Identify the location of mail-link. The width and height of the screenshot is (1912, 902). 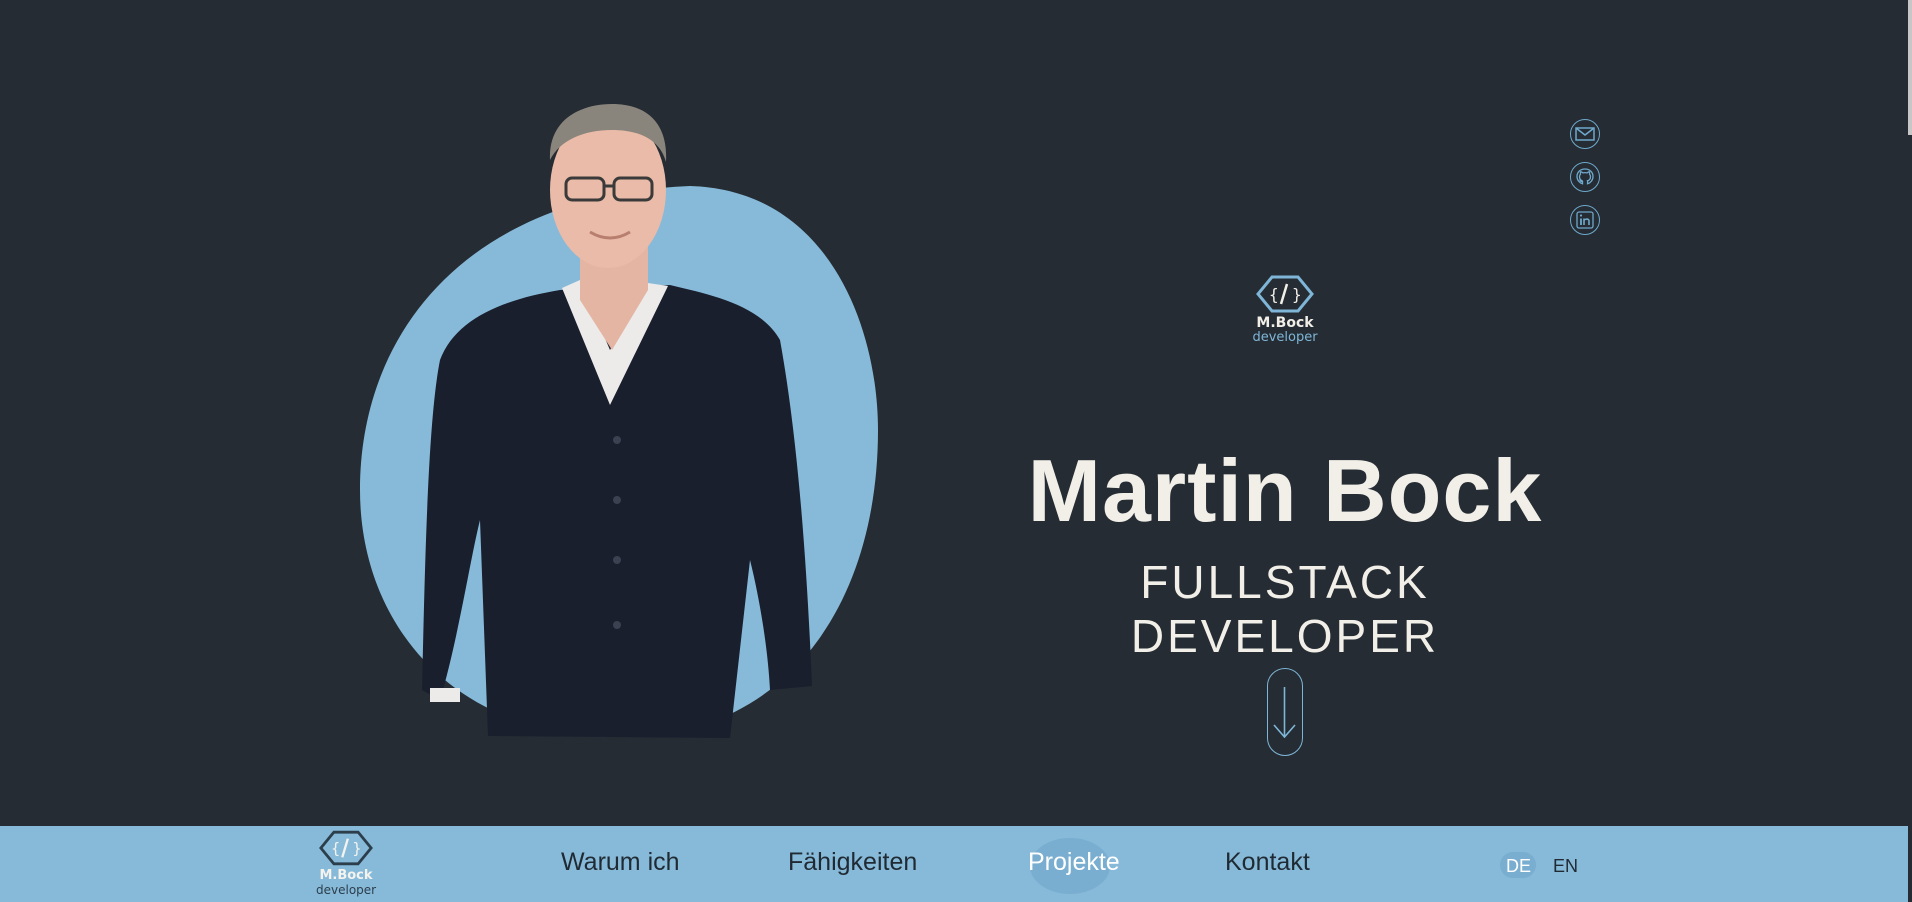
(1585, 134).